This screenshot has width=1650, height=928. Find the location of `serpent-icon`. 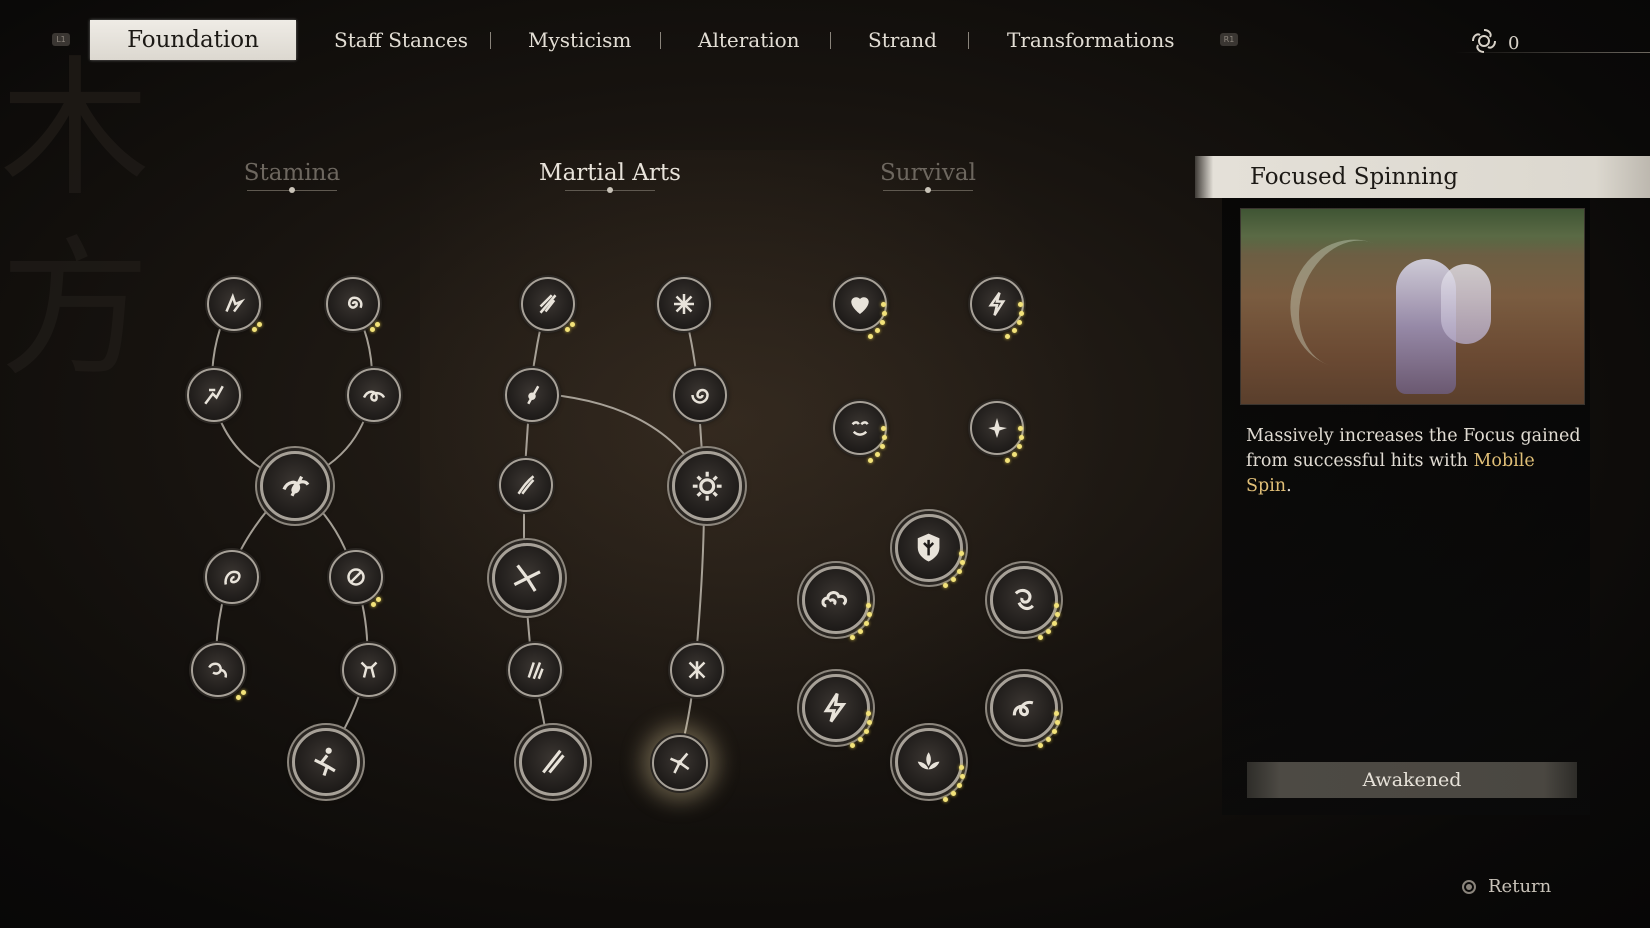

serpent-icon is located at coordinates (1023, 709).